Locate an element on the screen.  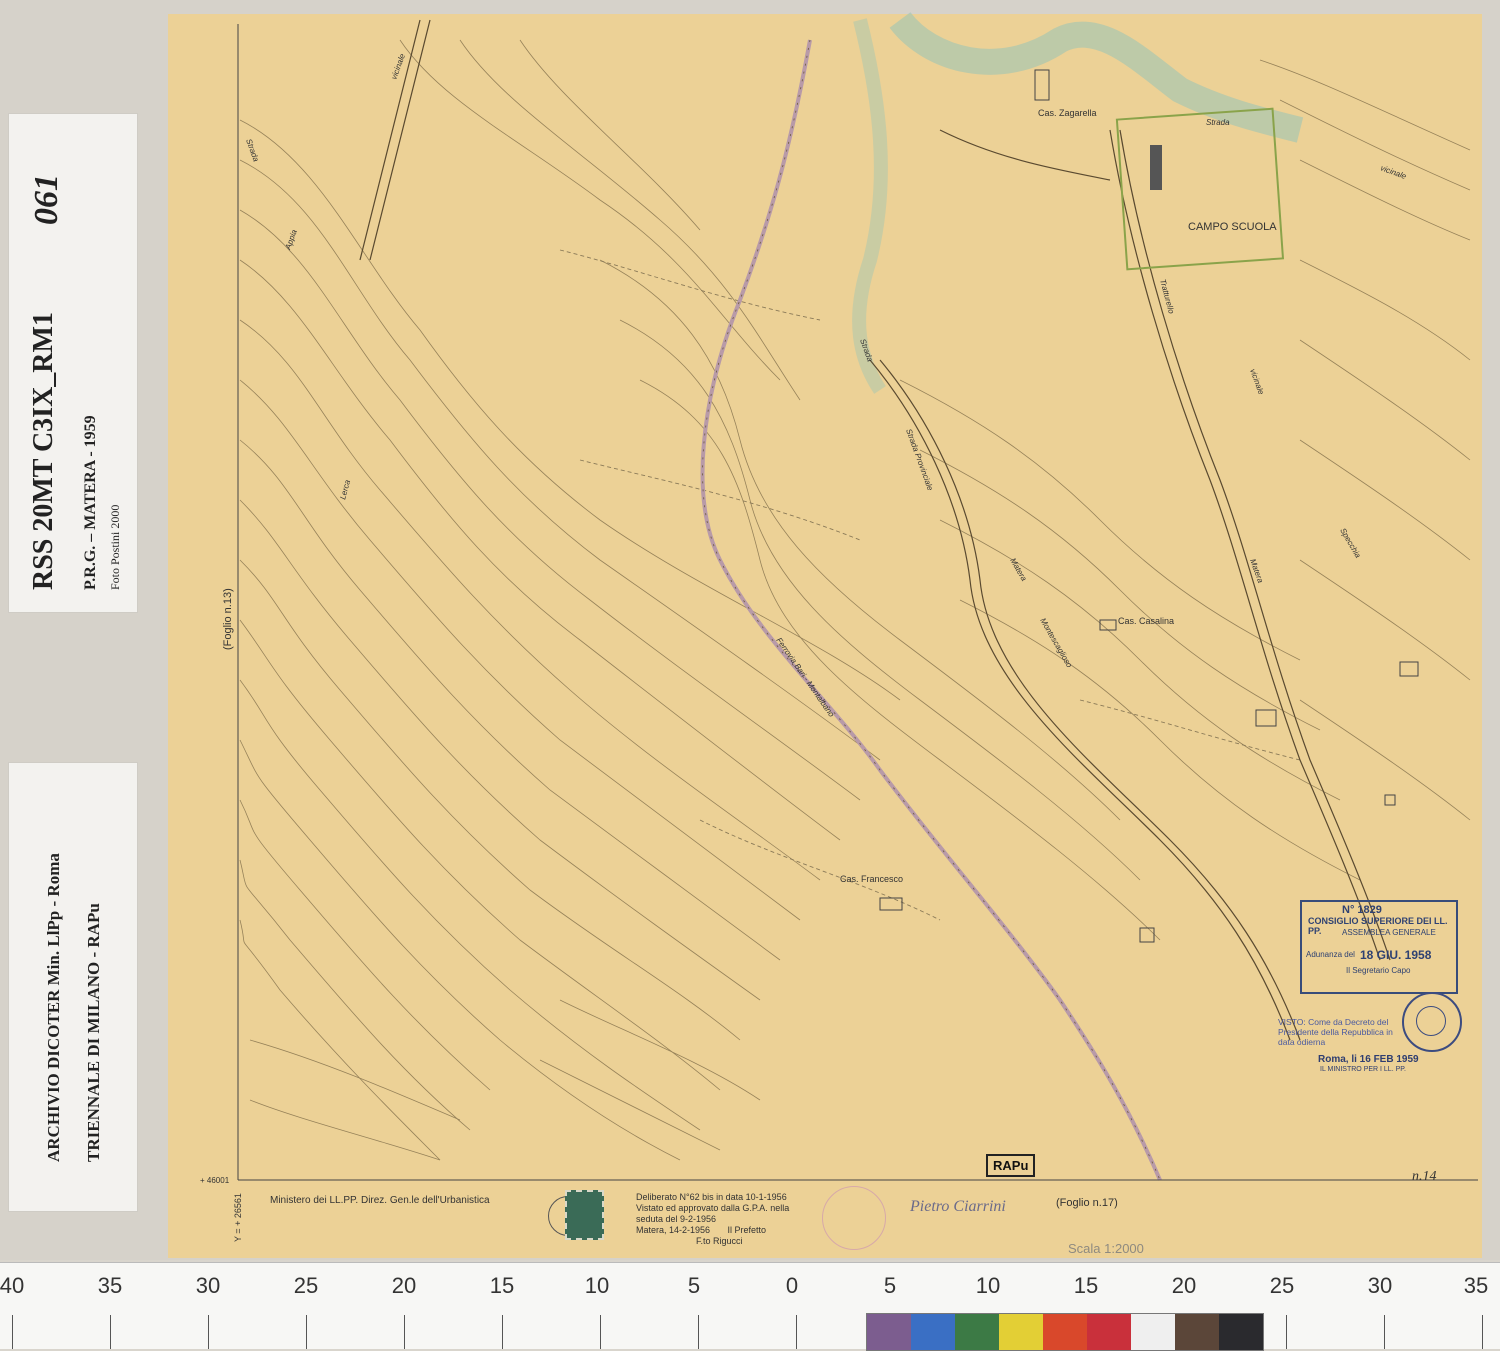
stream is located at coordinates (870, 206).